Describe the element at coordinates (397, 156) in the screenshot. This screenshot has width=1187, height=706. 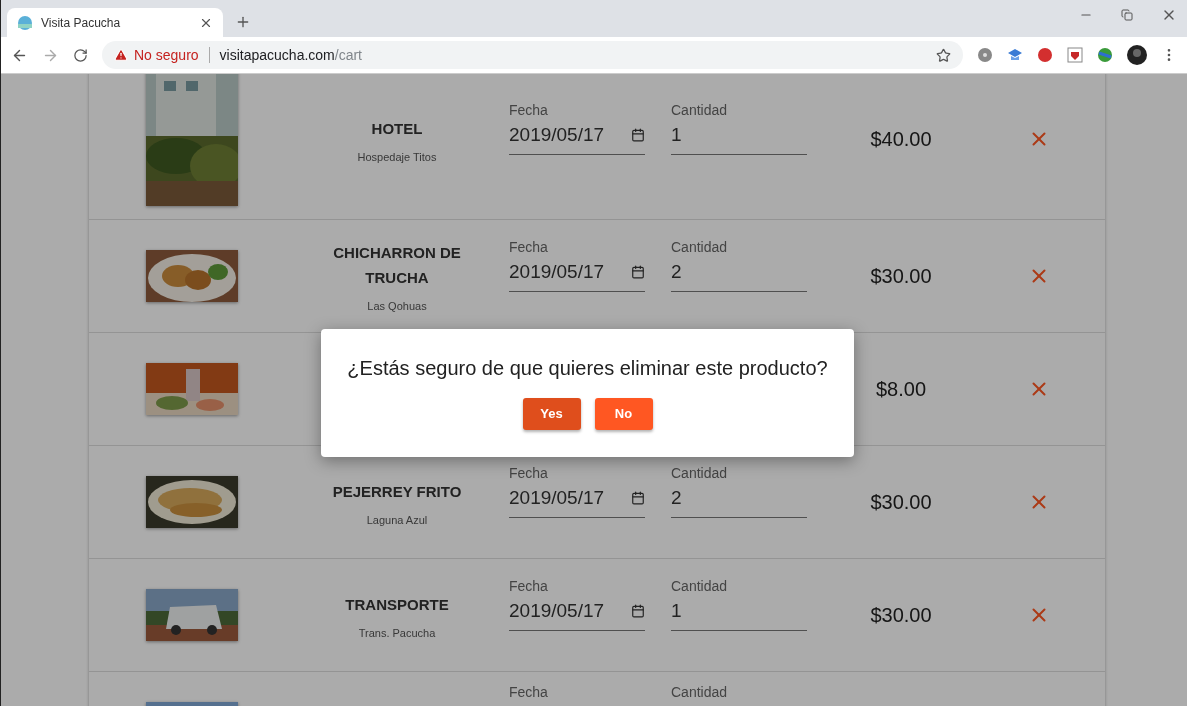
I see `product-place: Hospedaje Titos` at that location.